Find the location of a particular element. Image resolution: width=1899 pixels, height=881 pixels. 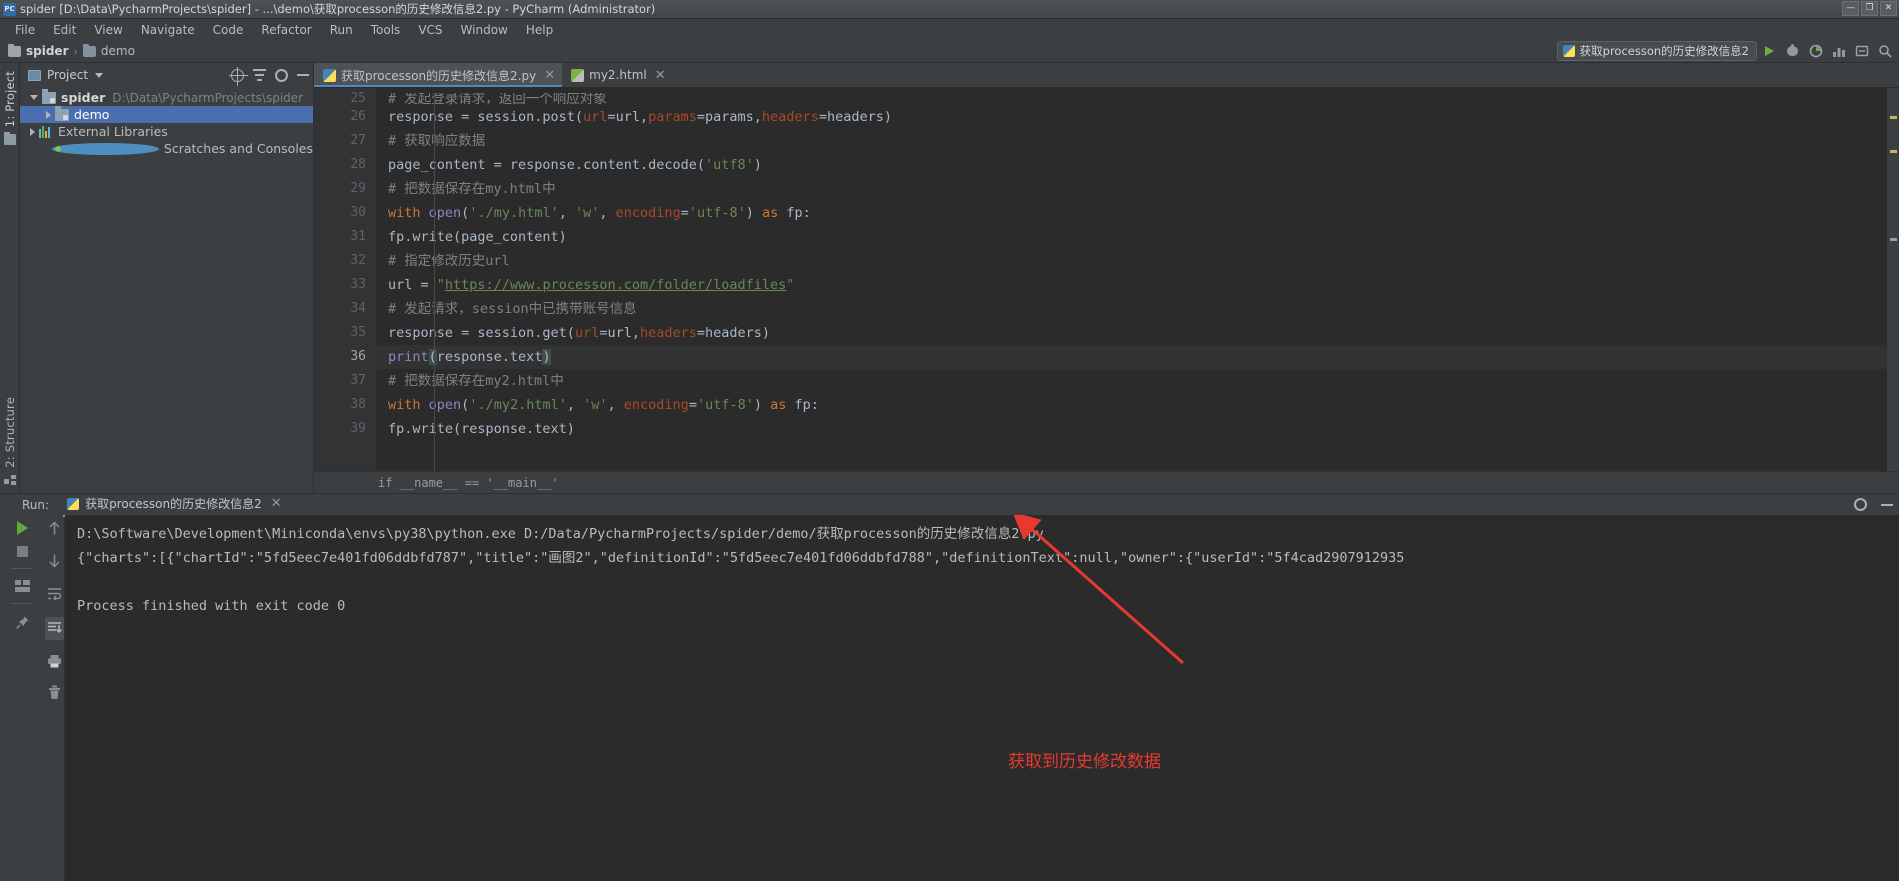

coverage-button is located at coordinates (1815, 51).